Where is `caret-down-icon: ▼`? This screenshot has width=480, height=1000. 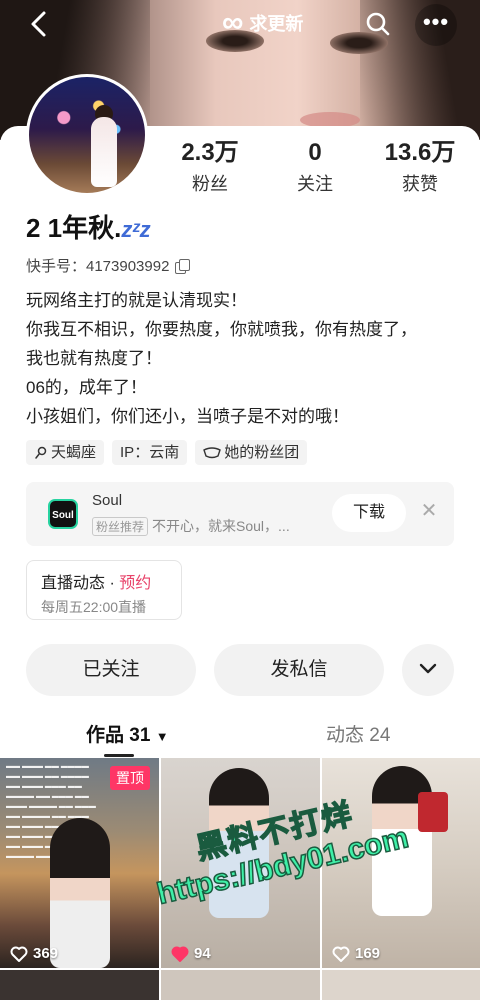
caret-down-icon: ▼ is located at coordinates (162, 736).